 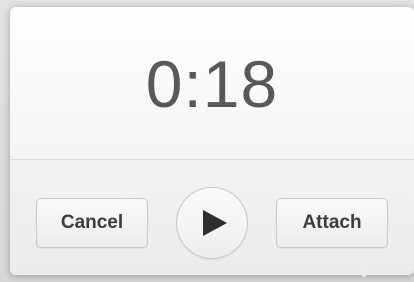 I want to click on attach-button: Attach, so click(x=332, y=223).